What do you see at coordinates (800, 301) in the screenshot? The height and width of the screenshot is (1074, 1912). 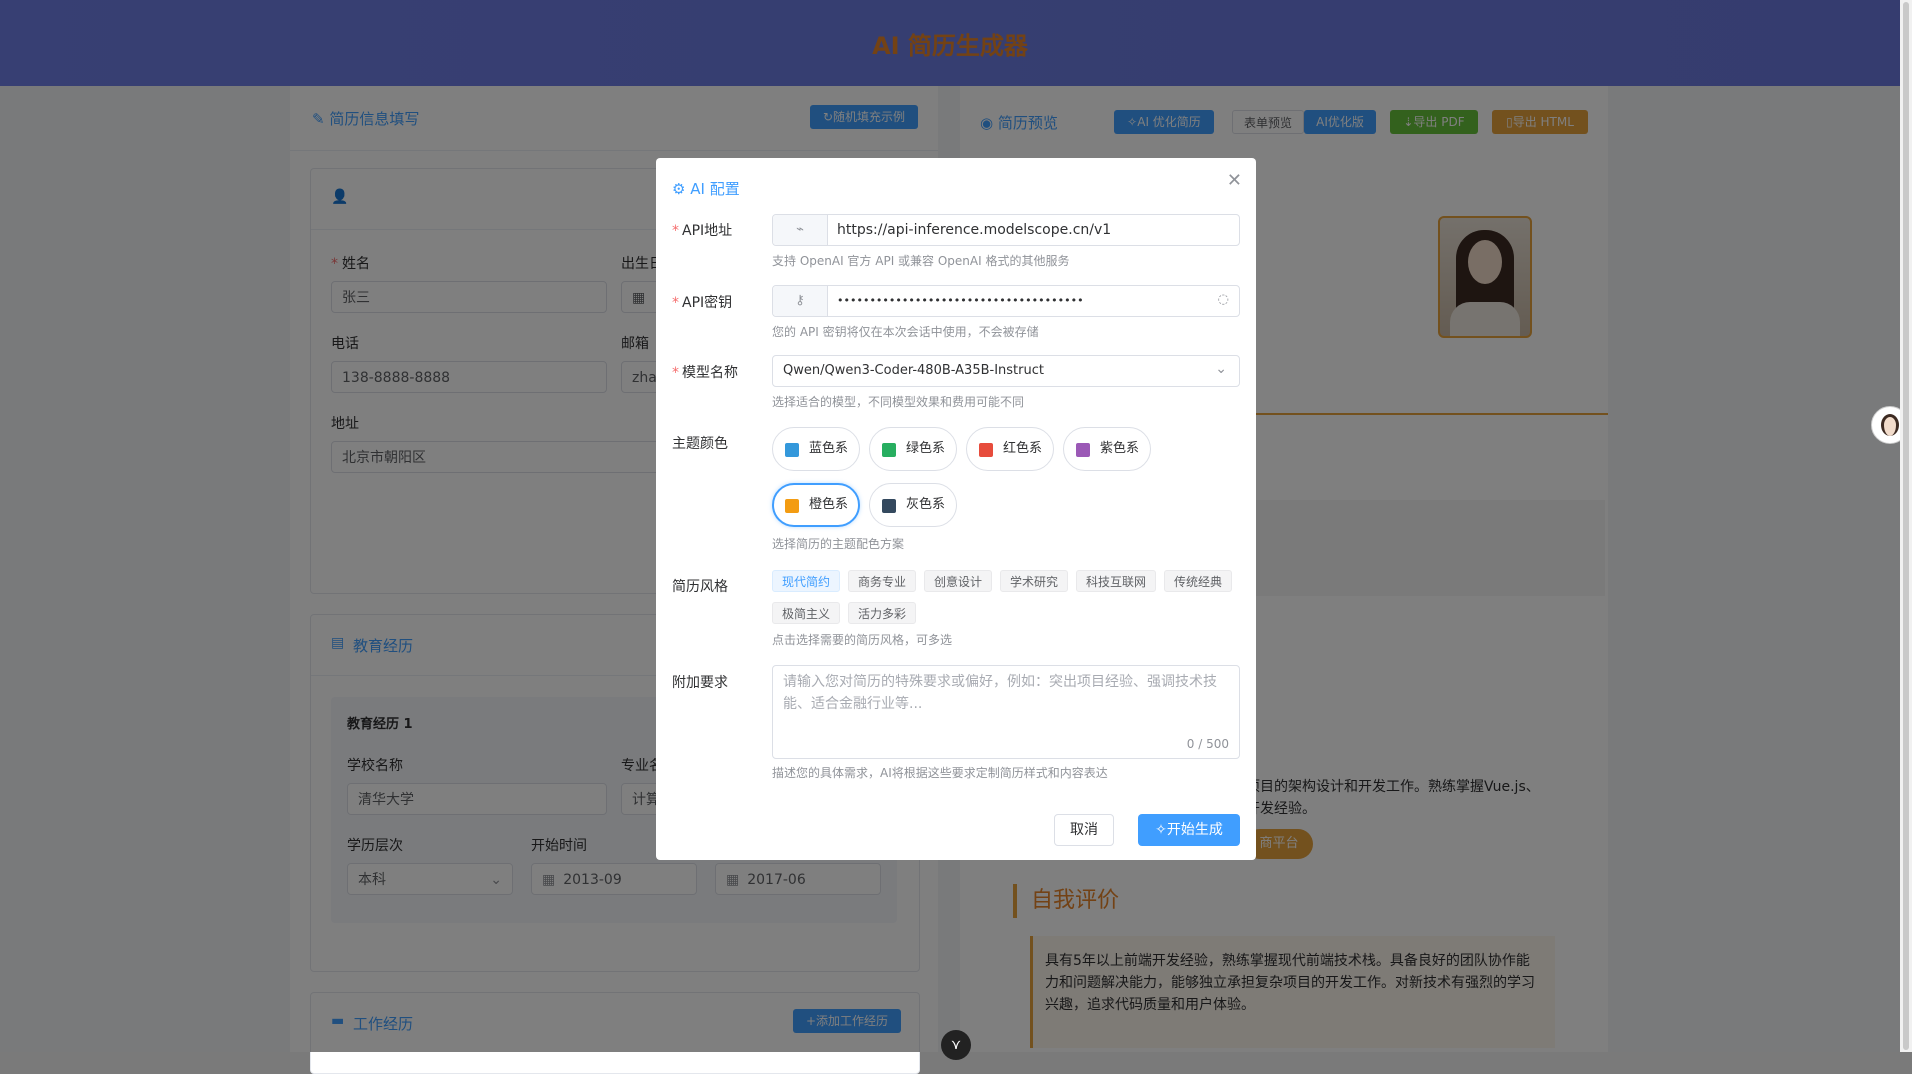 I see `key-icon: ⚷` at bounding box center [800, 301].